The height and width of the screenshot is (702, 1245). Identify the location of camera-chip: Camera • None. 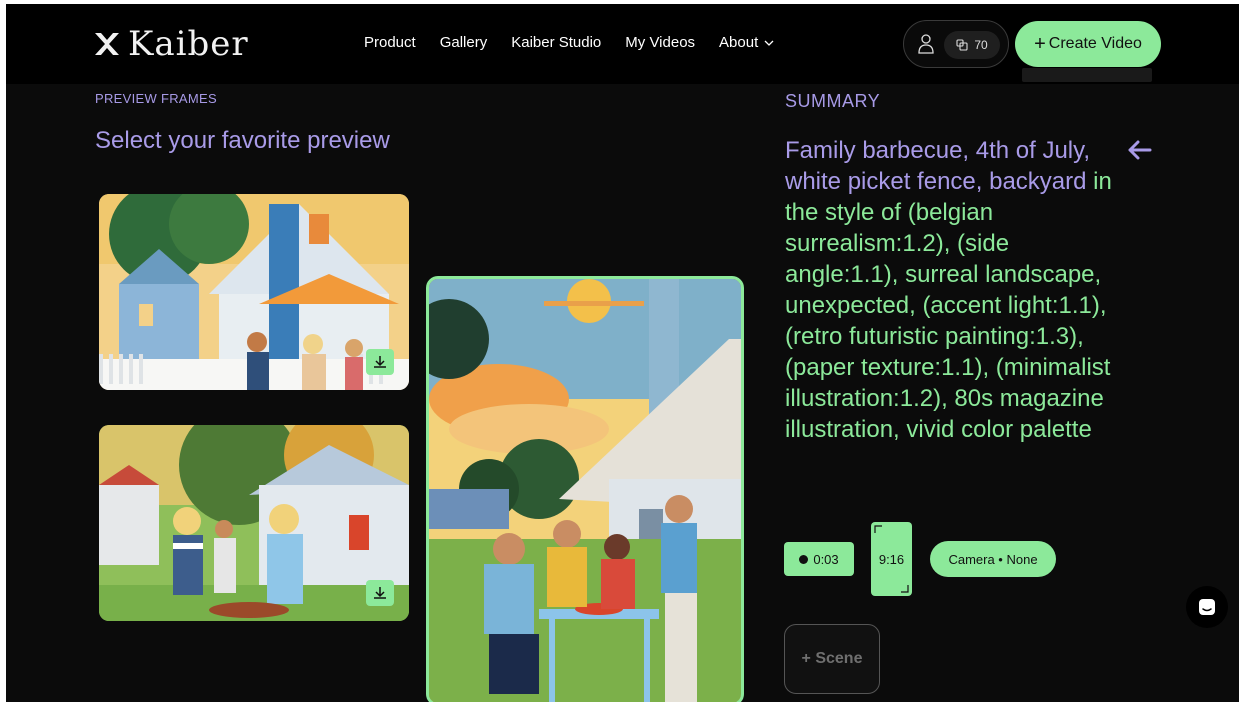
(993, 559).